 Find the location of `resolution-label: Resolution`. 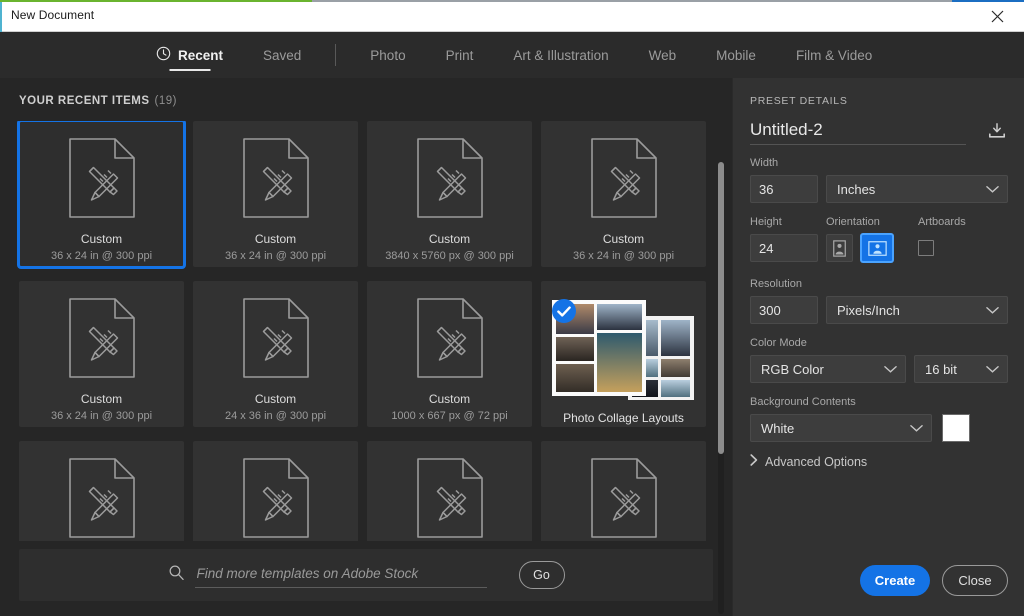

resolution-label: Resolution is located at coordinates (776, 284).